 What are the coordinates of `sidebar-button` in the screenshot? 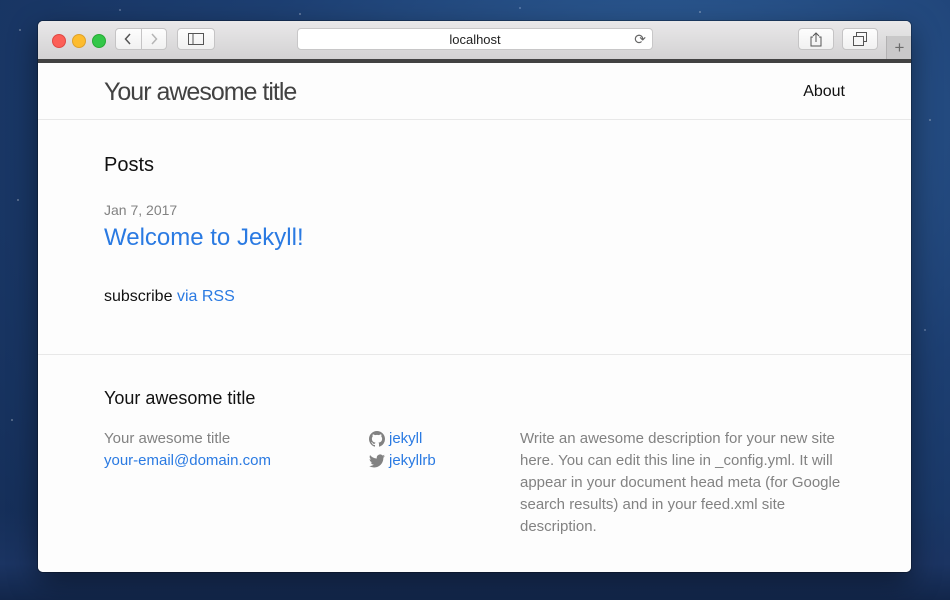 It's located at (196, 39).